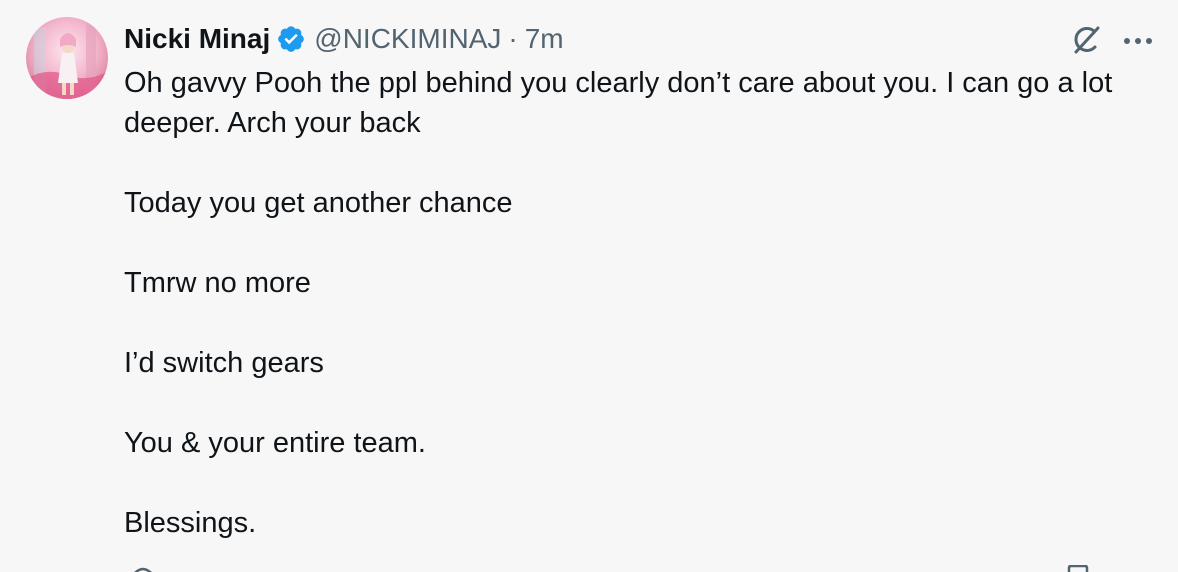  Describe the element at coordinates (224, 363) in the screenshot. I see `tweet-paragraph: I’d switch gears` at that location.